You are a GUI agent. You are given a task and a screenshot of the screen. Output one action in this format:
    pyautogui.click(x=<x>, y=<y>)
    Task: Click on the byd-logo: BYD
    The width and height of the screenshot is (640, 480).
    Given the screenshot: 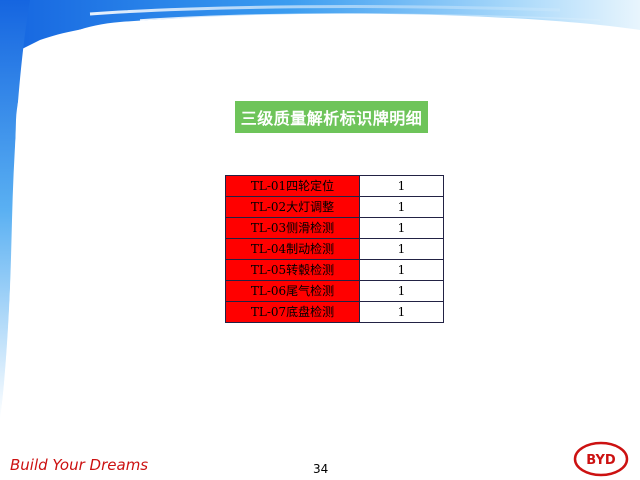 What is the action you would take?
    pyautogui.click(x=601, y=459)
    